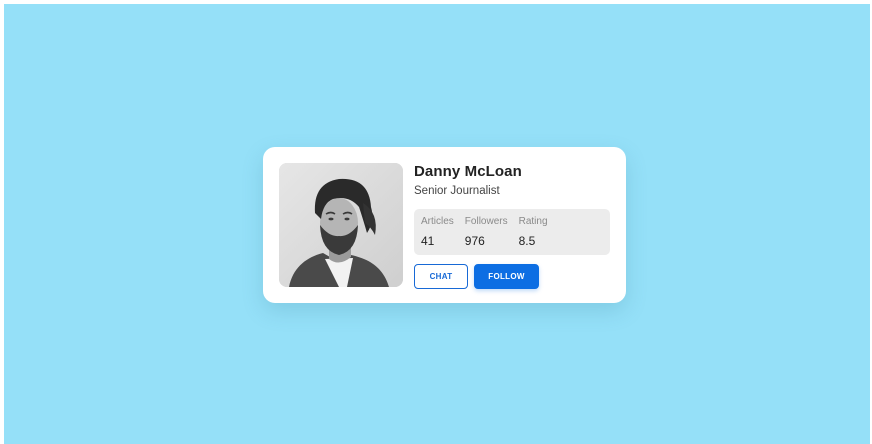  What do you see at coordinates (527, 241) in the screenshot?
I see `stat-value: 8.5` at bounding box center [527, 241].